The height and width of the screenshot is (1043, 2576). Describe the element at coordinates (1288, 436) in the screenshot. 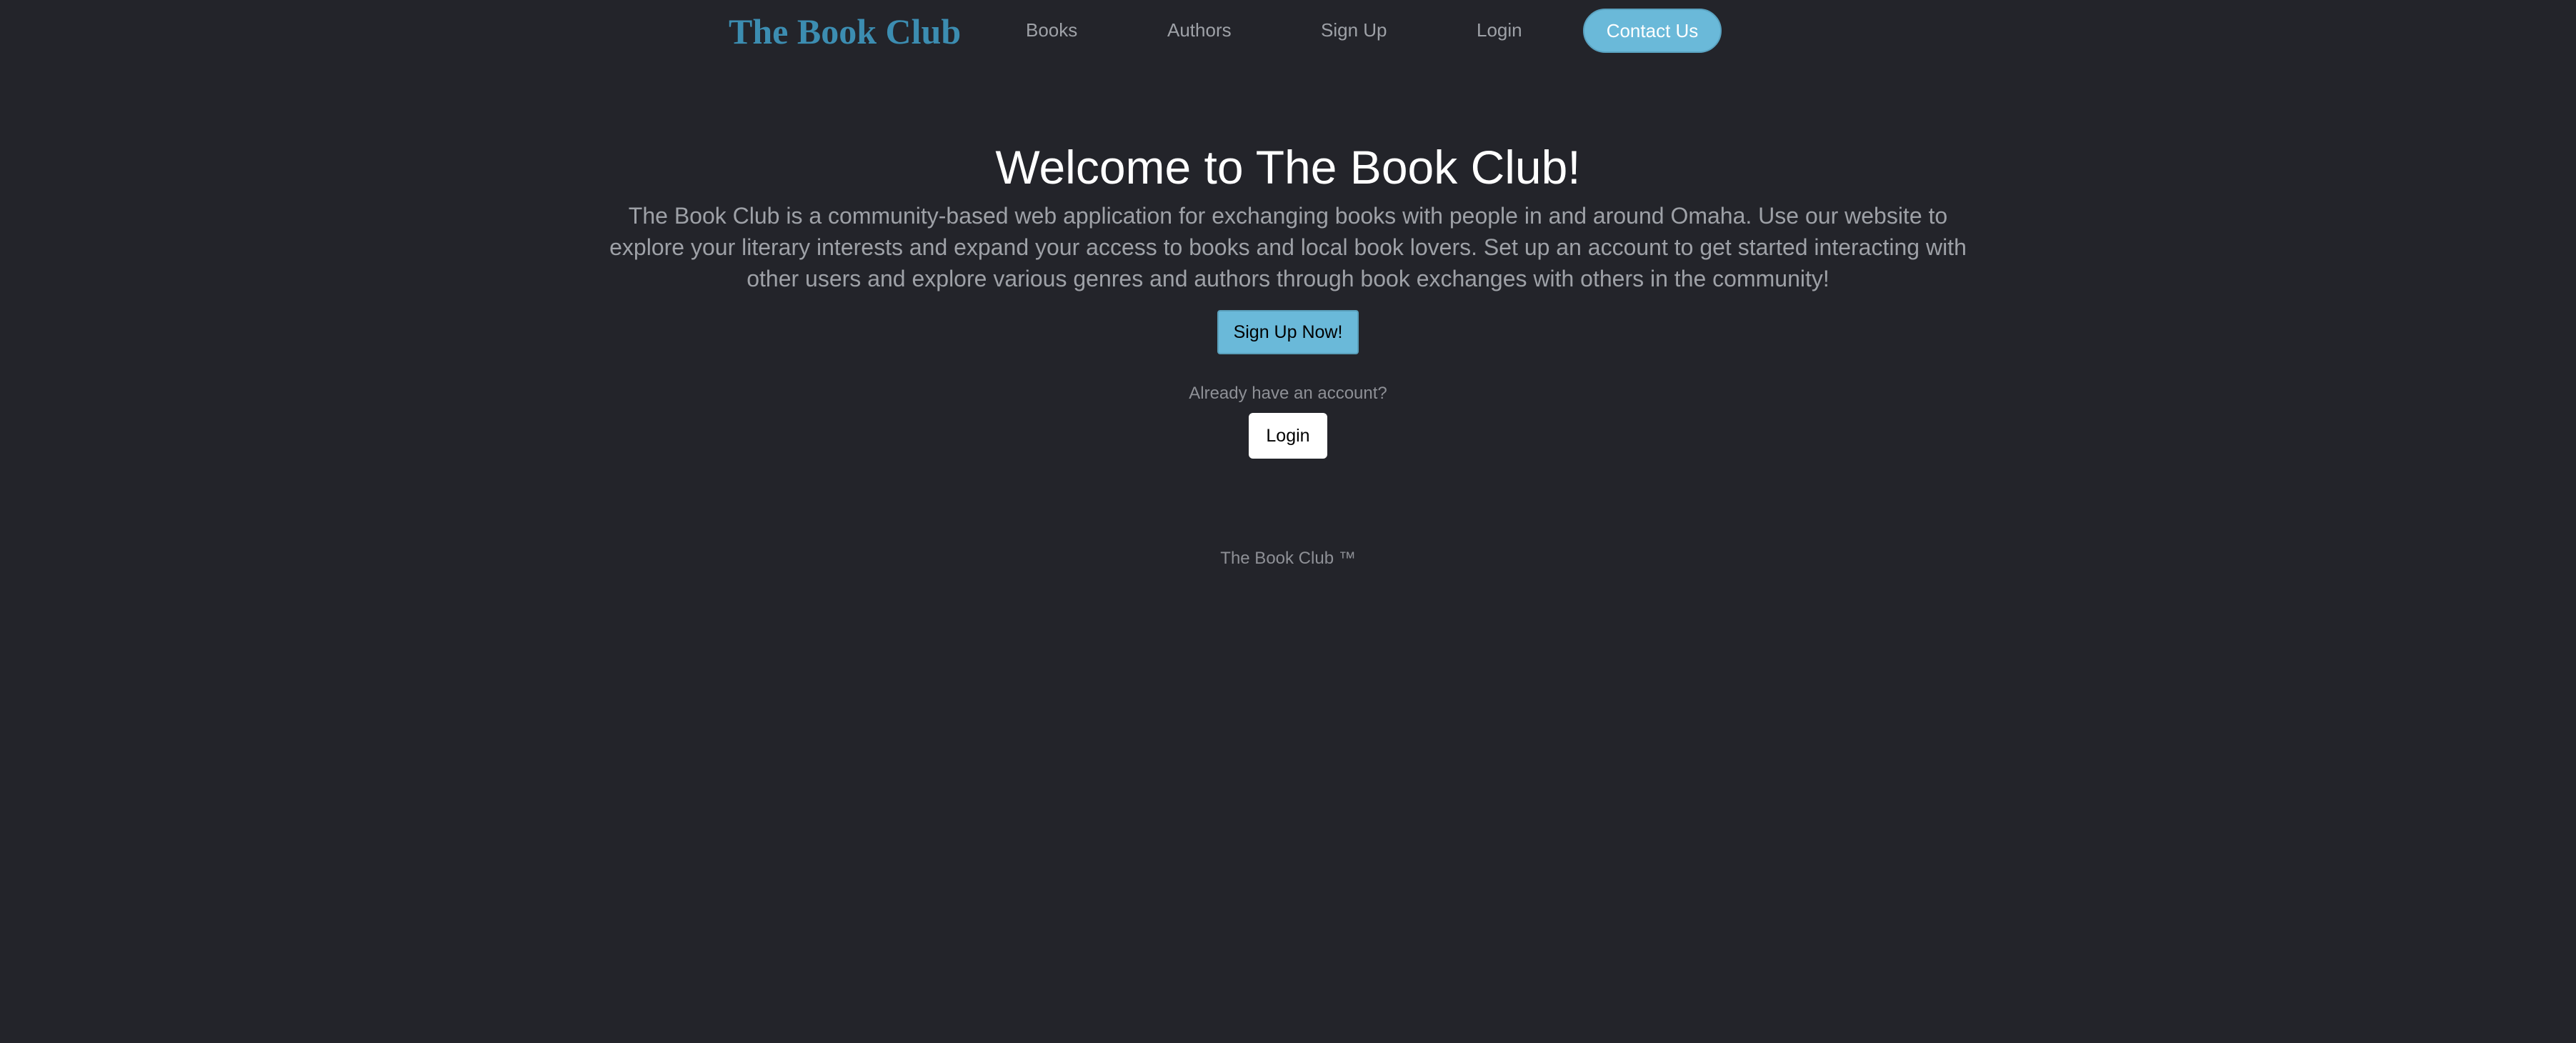

I see `login-button: Login` at that location.